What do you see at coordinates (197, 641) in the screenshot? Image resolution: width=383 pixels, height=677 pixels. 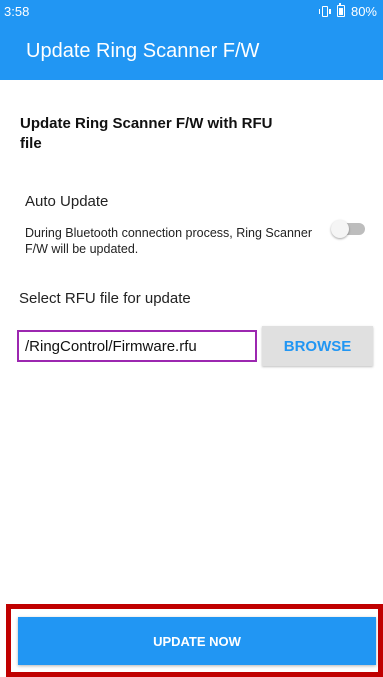 I see `update-now-button: UPDATE NOW` at bounding box center [197, 641].